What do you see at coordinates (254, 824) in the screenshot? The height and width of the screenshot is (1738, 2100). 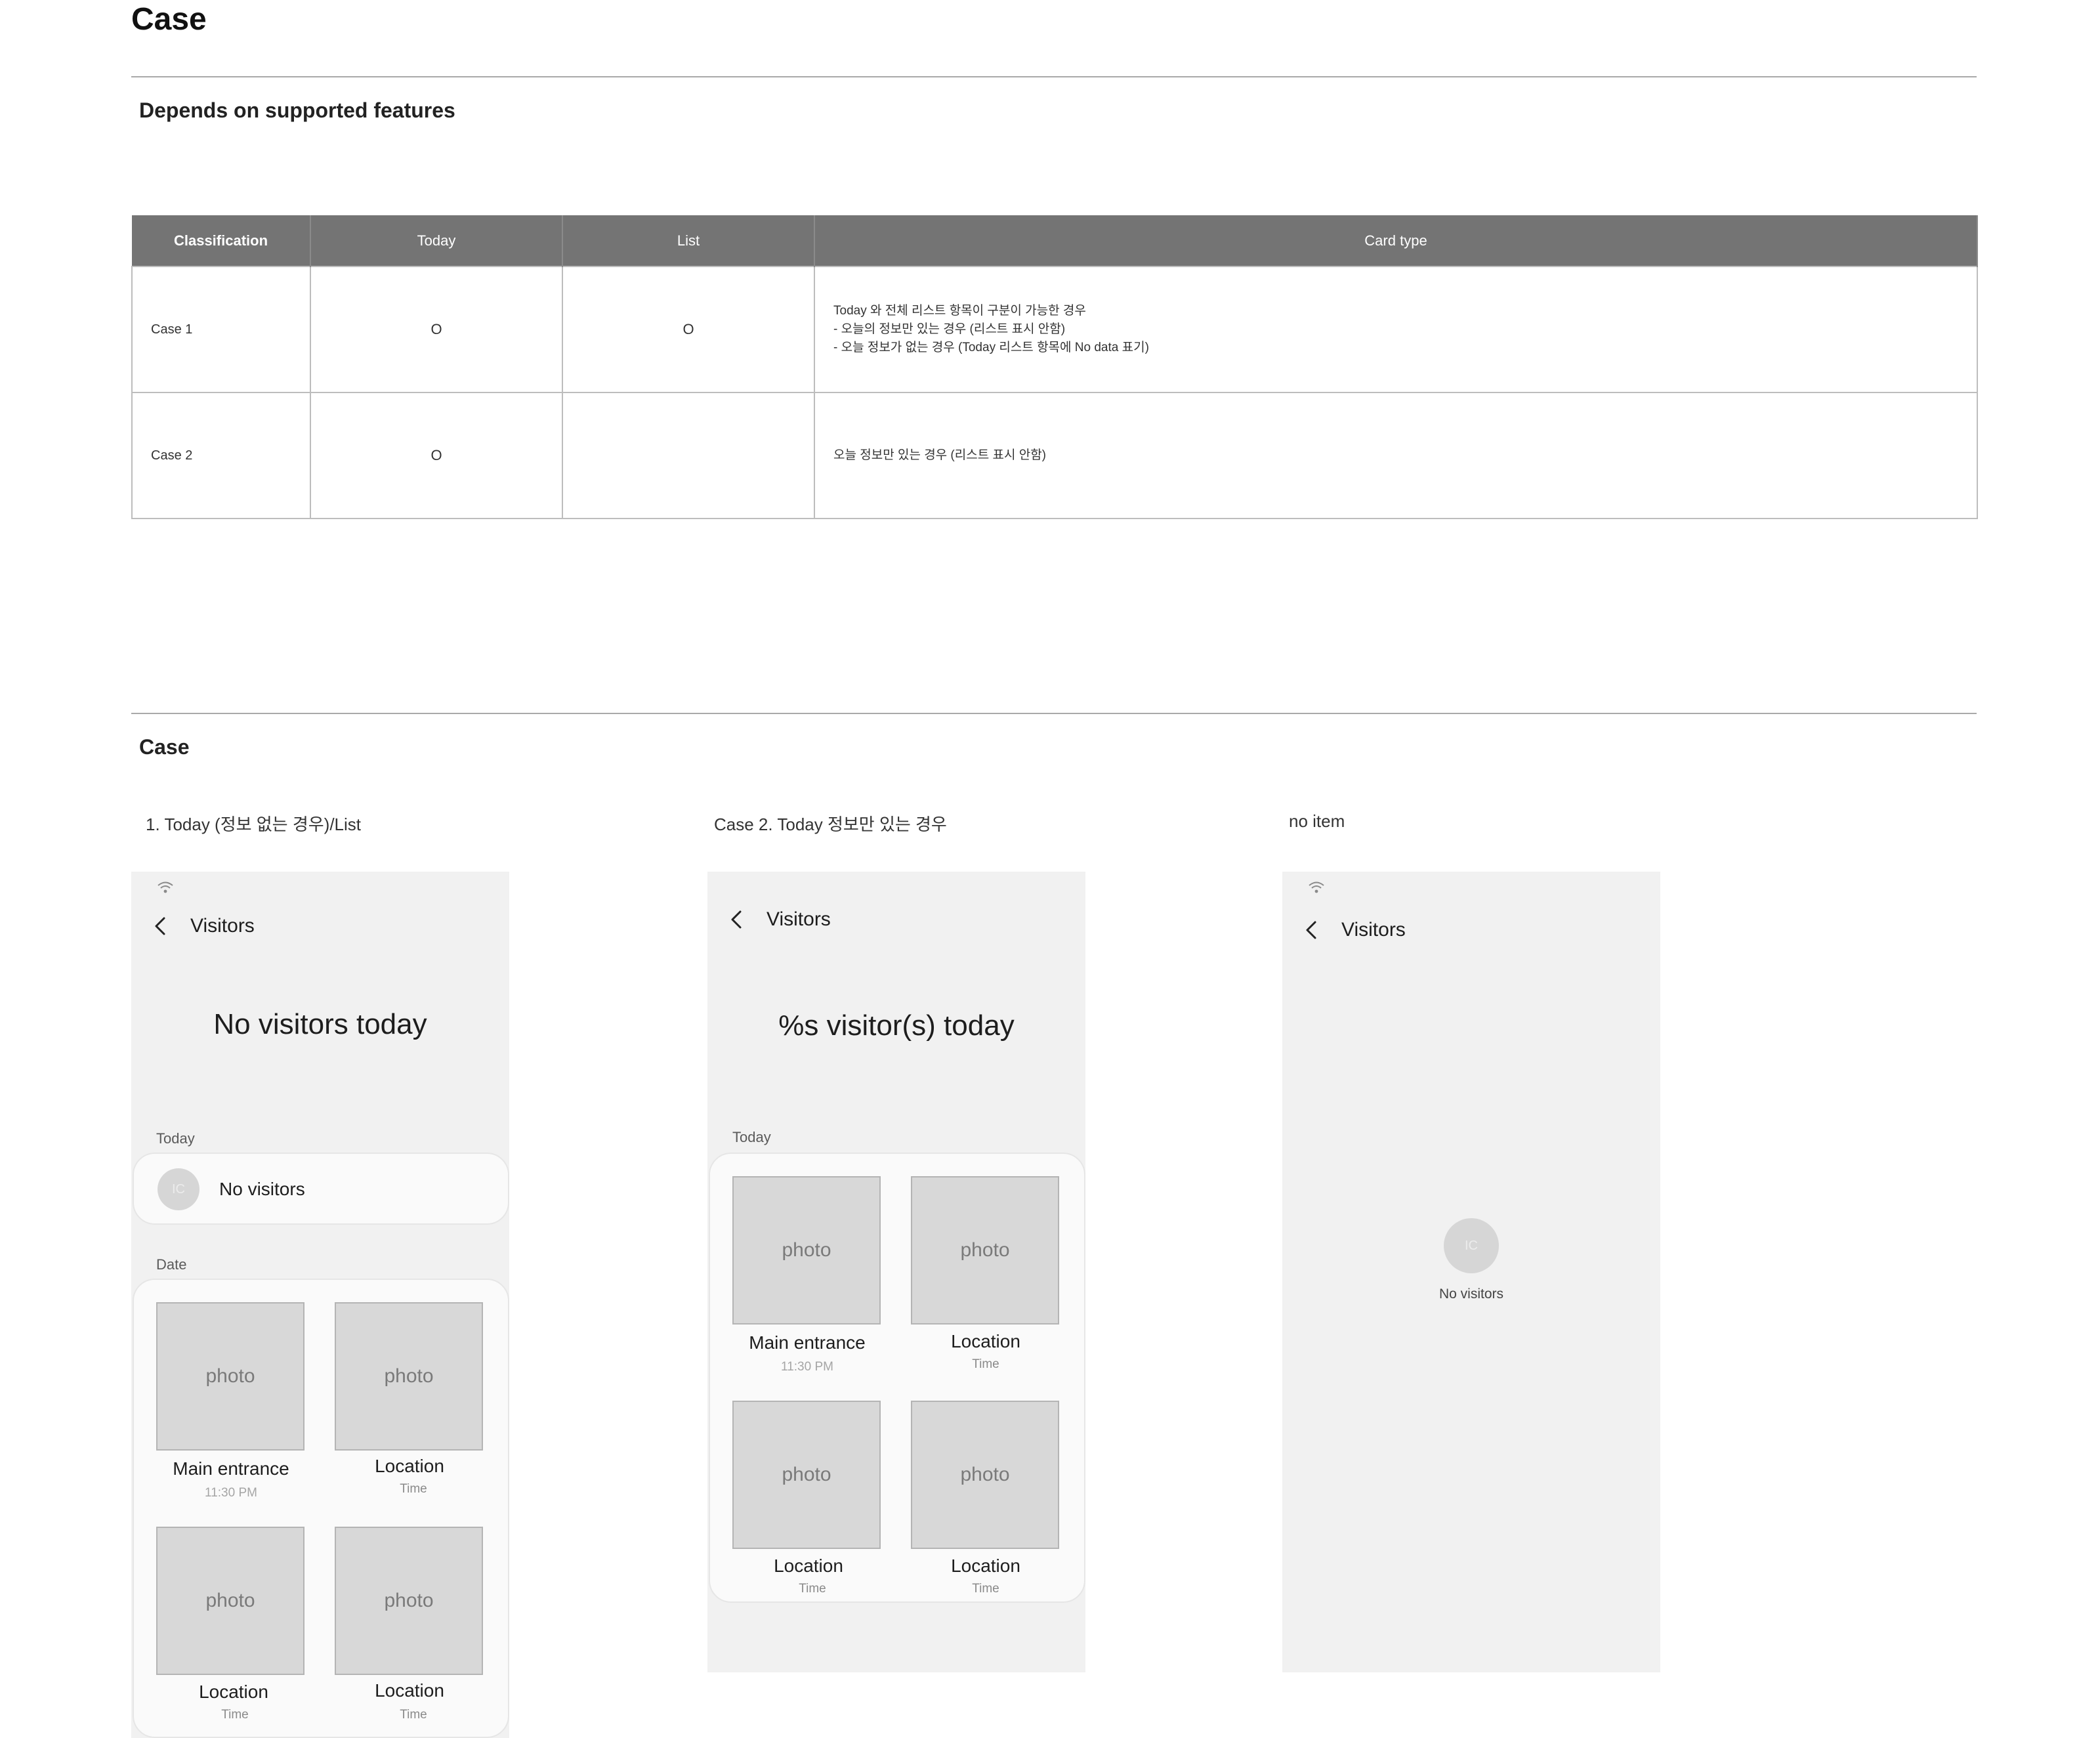 I see `case-label-1: 1. Today (정보 없는 경우)/List` at bounding box center [254, 824].